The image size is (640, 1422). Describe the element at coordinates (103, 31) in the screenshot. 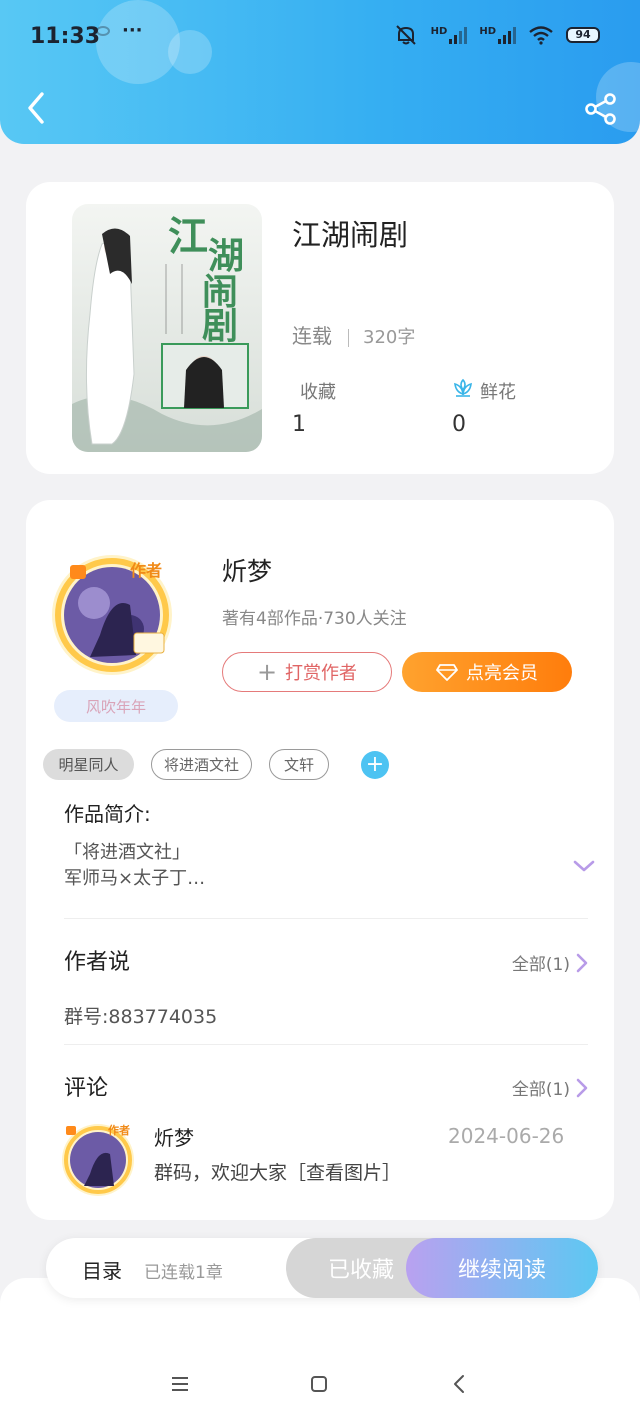

I see `eye-icon` at that location.